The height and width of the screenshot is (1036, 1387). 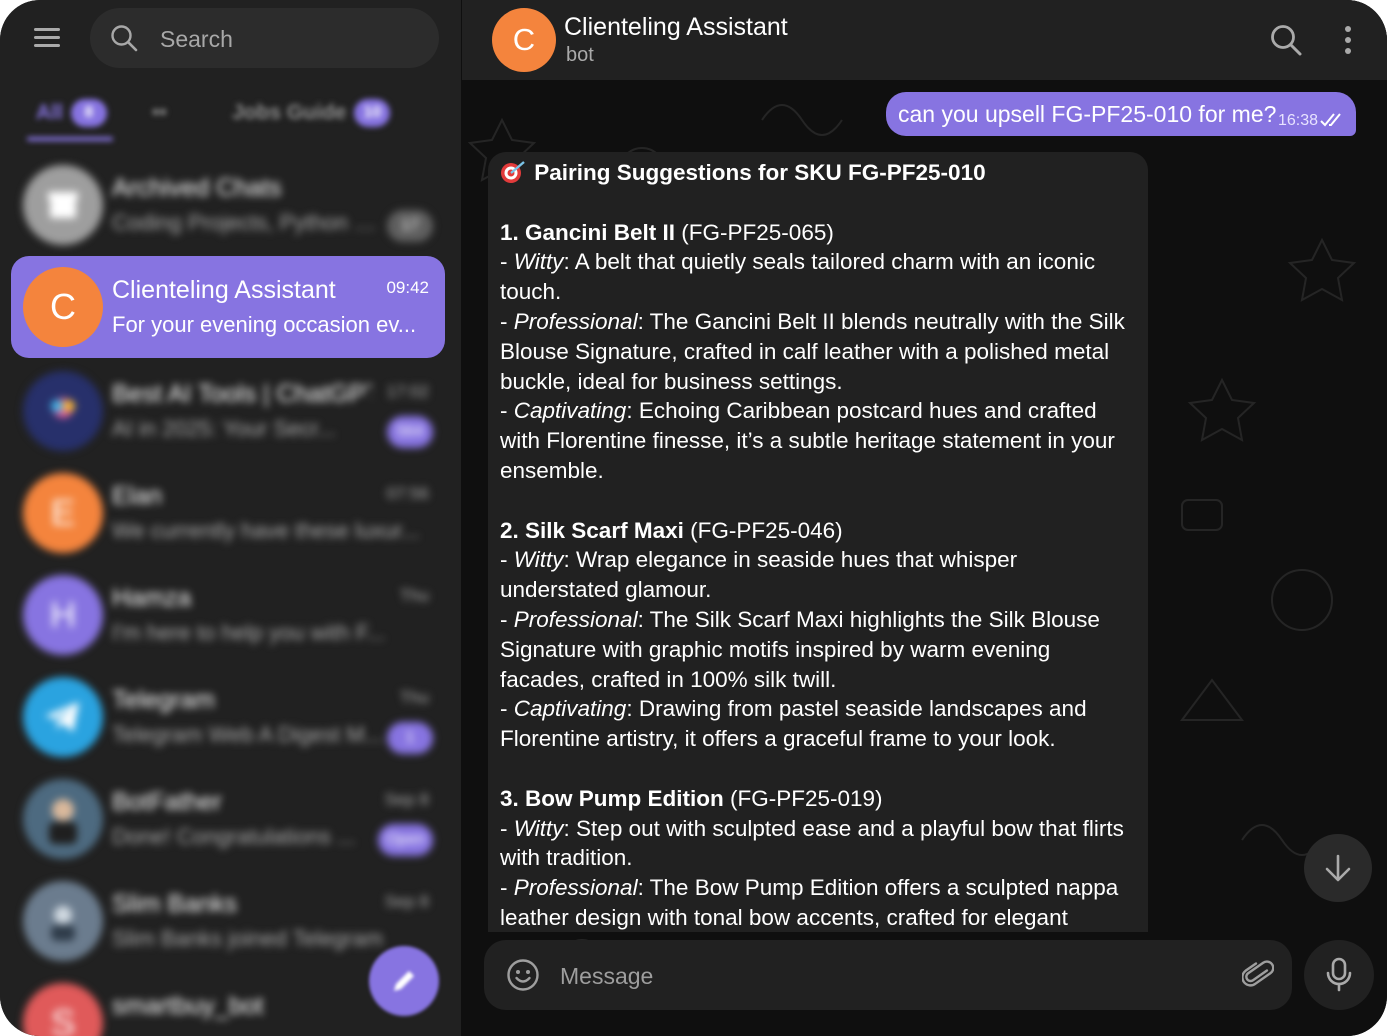 I want to click on outgoing-message: can you upsell FG-PF25-010 for me? 16:38, so click(x=1121, y=114).